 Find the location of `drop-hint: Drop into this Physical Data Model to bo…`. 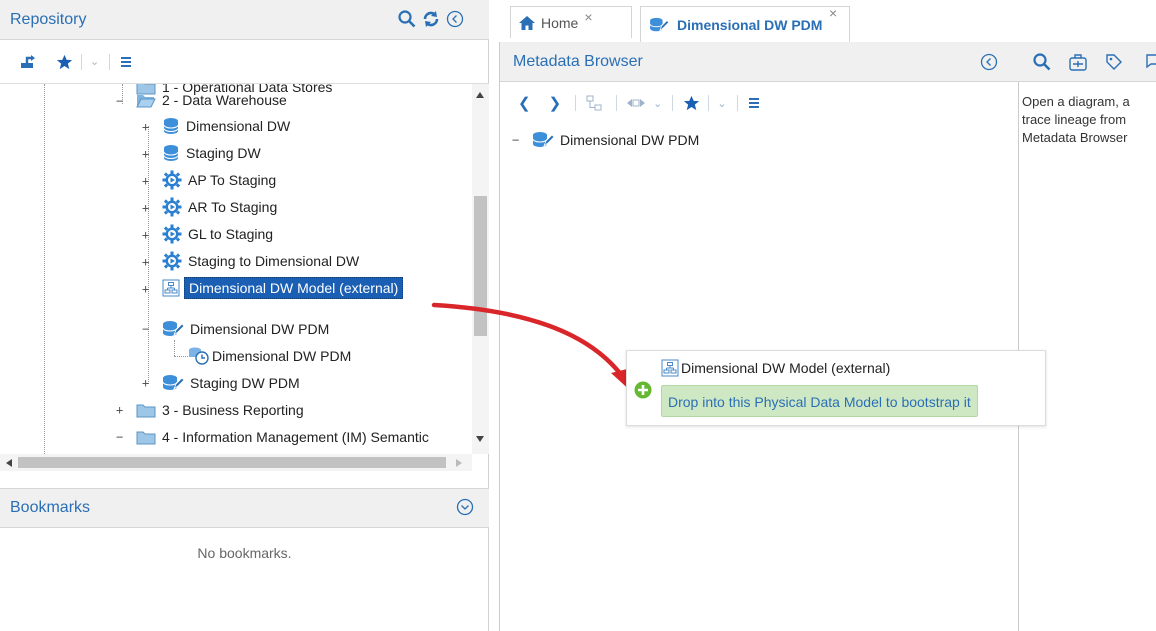

drop-hint: Drop into this Physical Data Model to bo… is located at coordinates (819, 401).